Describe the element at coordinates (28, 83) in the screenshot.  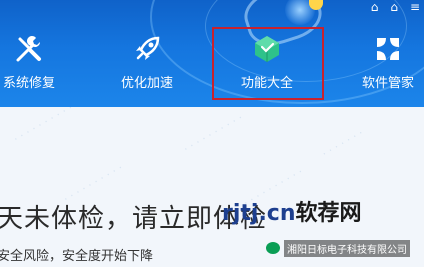
I see `nav-label: 系统修复` at that location.